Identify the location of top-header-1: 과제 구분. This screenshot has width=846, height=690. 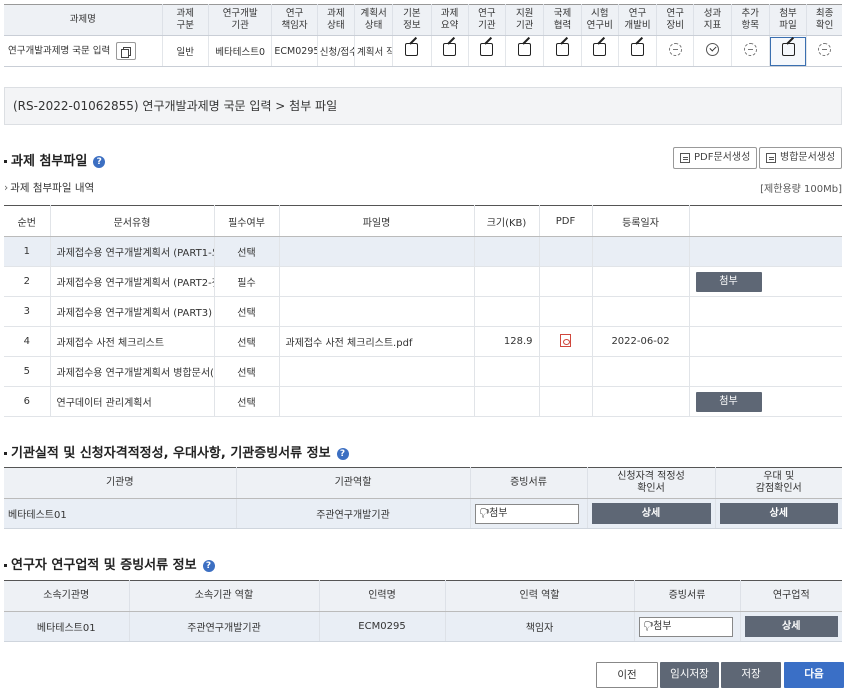
(185, 20).